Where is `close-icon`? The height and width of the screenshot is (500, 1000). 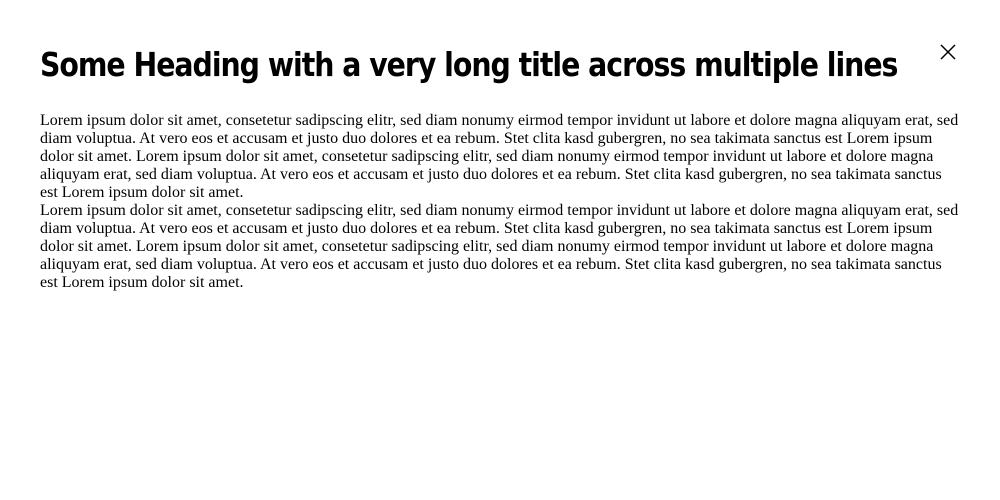 close-icon is located at coordinates (948, 52).